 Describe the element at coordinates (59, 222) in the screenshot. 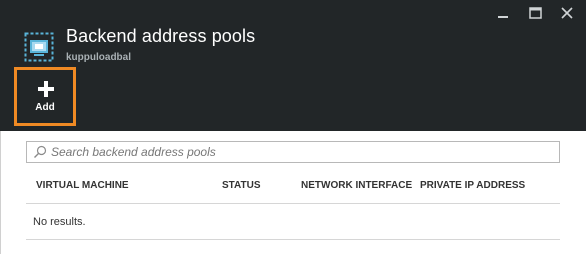

I see `empty-message: No results.` at that location.